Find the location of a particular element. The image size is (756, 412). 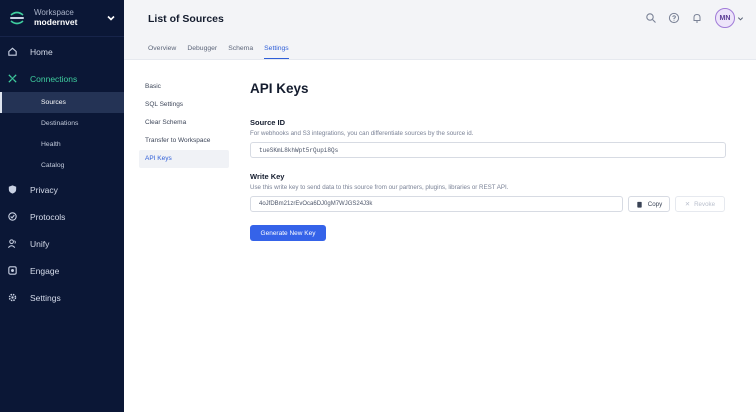

settings-nav-clear-schema: Clear Schema is located at coordinates (184, 123).